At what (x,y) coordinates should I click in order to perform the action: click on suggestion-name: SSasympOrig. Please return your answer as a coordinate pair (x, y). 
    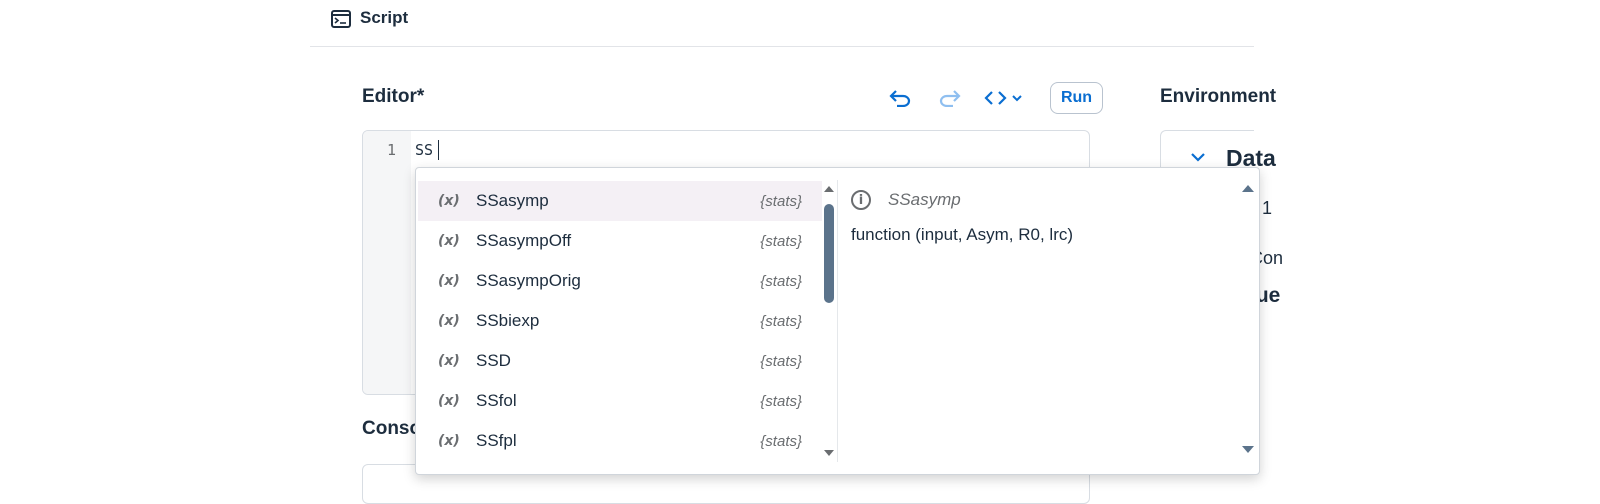
    Looking at the image, I should click on (528, 280).